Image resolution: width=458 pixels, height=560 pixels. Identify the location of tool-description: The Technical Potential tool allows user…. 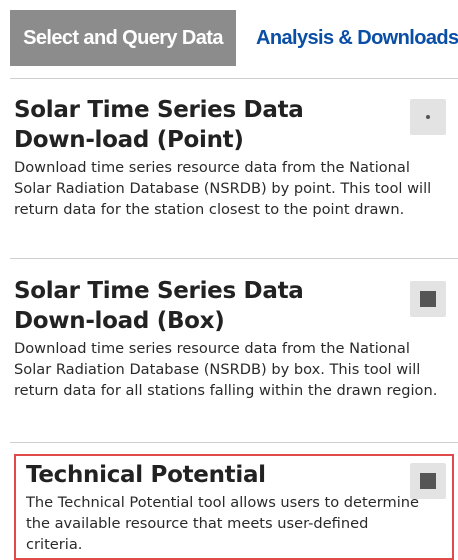
(222, 523).